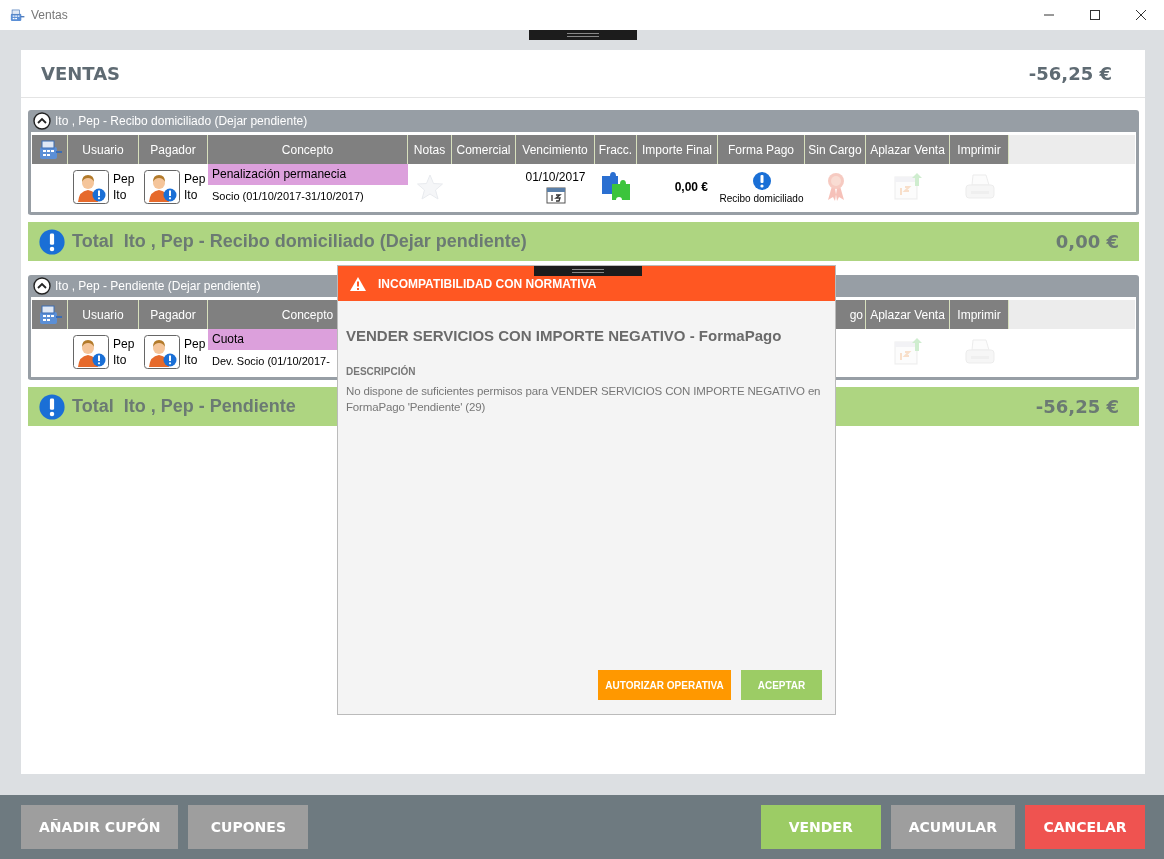  Describe the element at coordinates (484, 149) in the screenshot. I see `column-header: Comercial` at that location.